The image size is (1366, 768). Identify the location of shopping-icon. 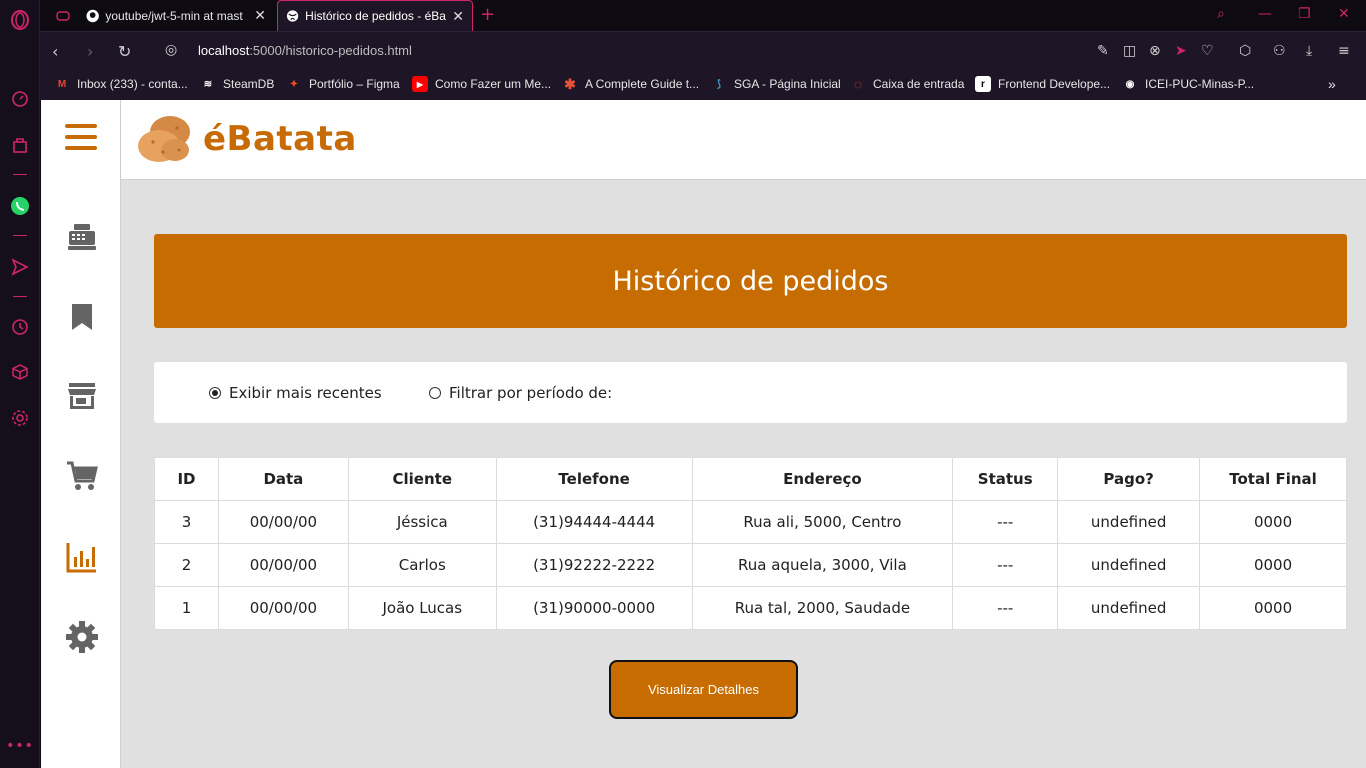
(20, 145).